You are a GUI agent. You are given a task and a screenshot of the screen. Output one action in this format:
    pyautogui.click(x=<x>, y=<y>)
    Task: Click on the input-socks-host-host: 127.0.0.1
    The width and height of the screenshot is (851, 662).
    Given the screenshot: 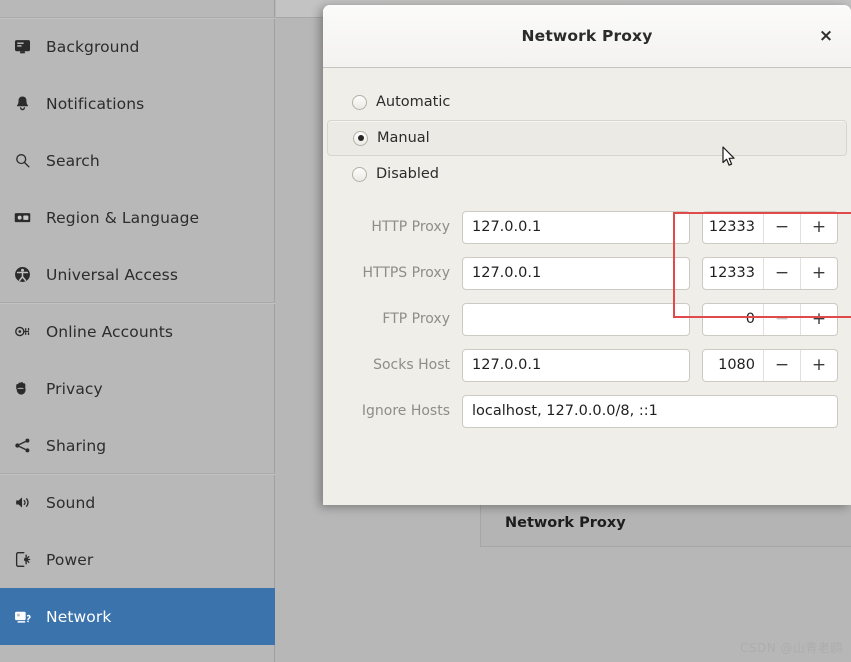 What is the action you would take?
    pyautogui.click(x=576, y=365)
    